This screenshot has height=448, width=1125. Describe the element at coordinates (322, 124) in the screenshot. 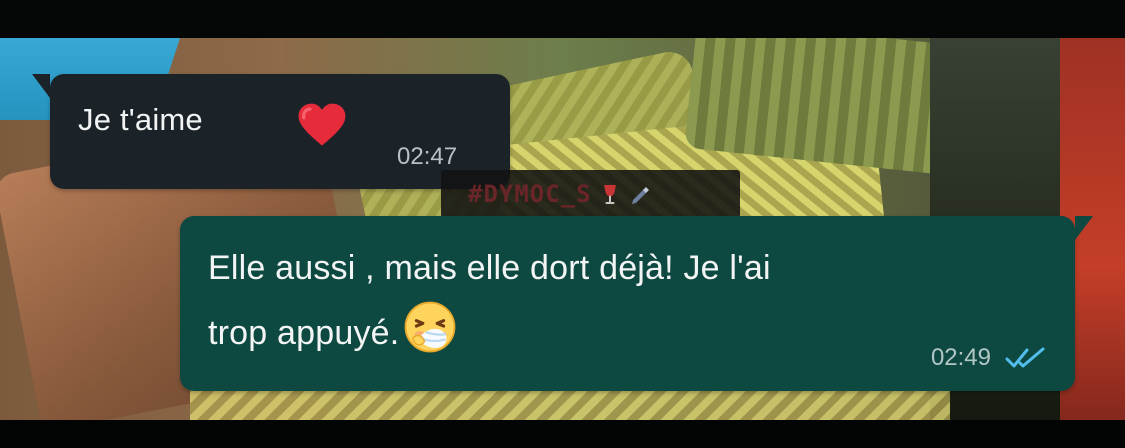

I see `red-heart-icon` at that location.